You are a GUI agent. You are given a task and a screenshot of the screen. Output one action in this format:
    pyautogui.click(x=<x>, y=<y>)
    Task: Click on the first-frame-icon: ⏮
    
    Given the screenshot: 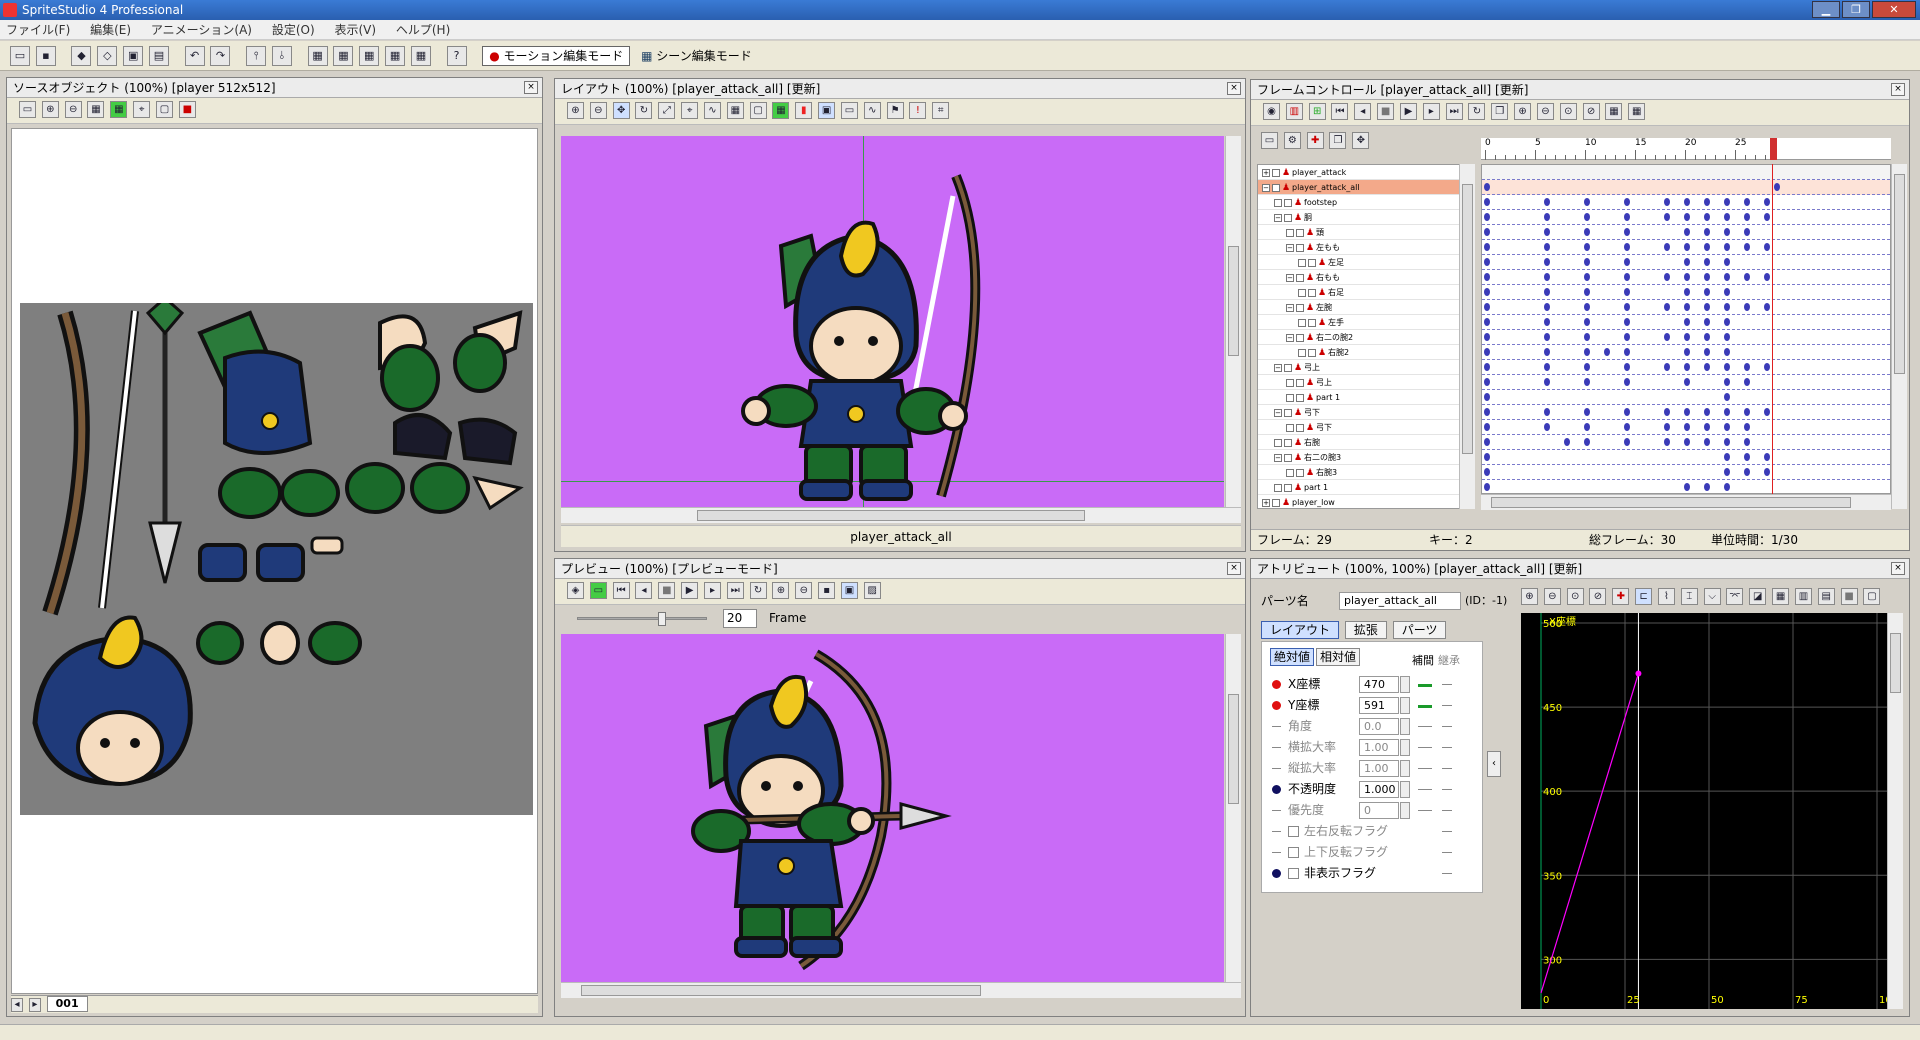 What is the action you would take?
    pyautogui.click(x=621, y=590)
    